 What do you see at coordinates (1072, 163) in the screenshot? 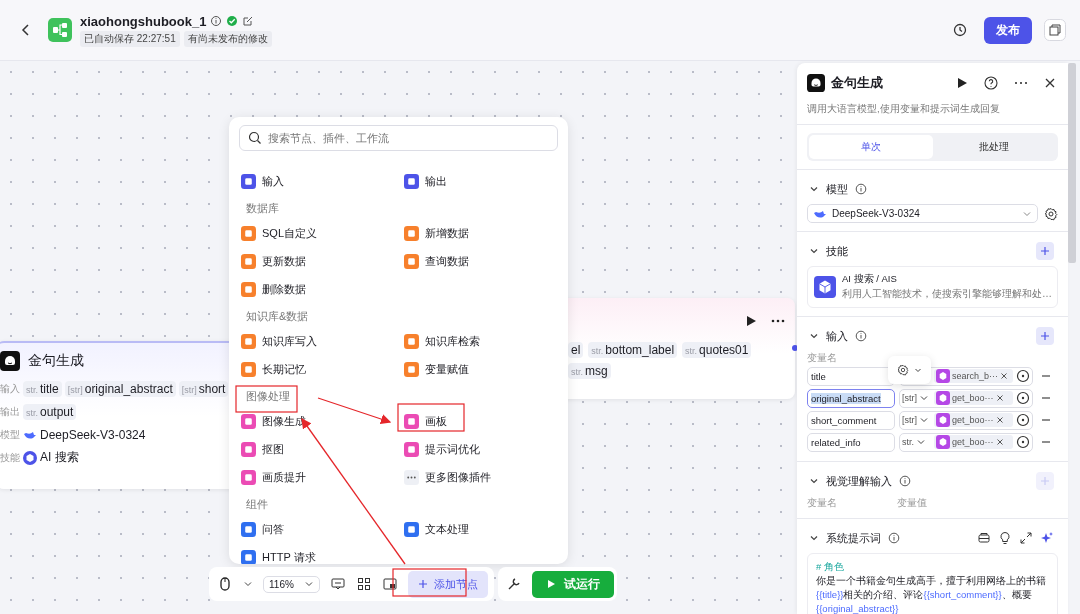
I see `scrollbar` at bounding box center [1072, 163].